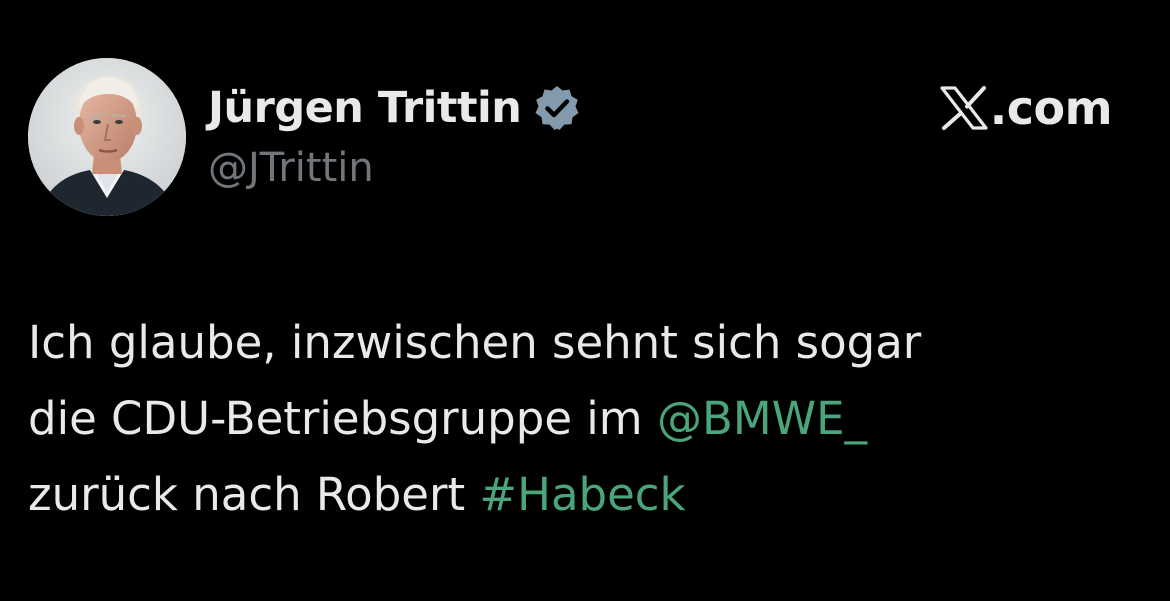 The image size is (1170, 601). I want to click on tweet-line-2: die CDU-Betriebsgruppe im @BMWE_, so click(578, 419).